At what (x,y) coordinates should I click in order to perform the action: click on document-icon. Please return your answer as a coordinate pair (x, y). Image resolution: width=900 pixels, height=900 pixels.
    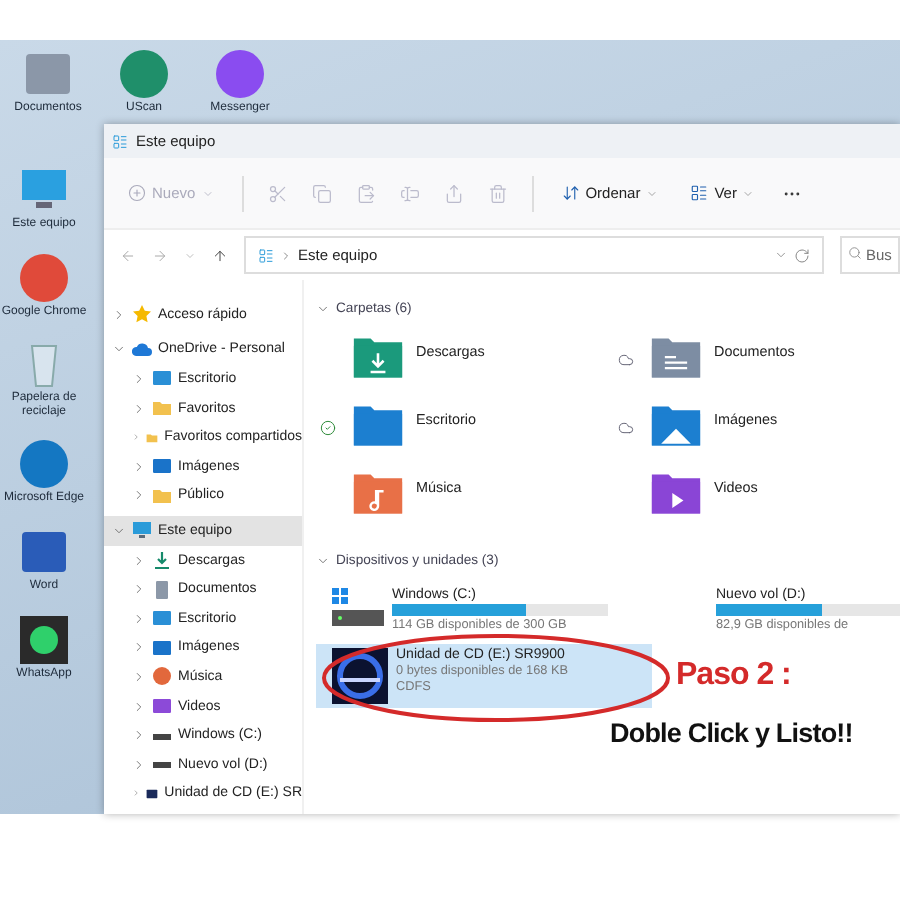
    Looking at the image, I should click on (162, 589).